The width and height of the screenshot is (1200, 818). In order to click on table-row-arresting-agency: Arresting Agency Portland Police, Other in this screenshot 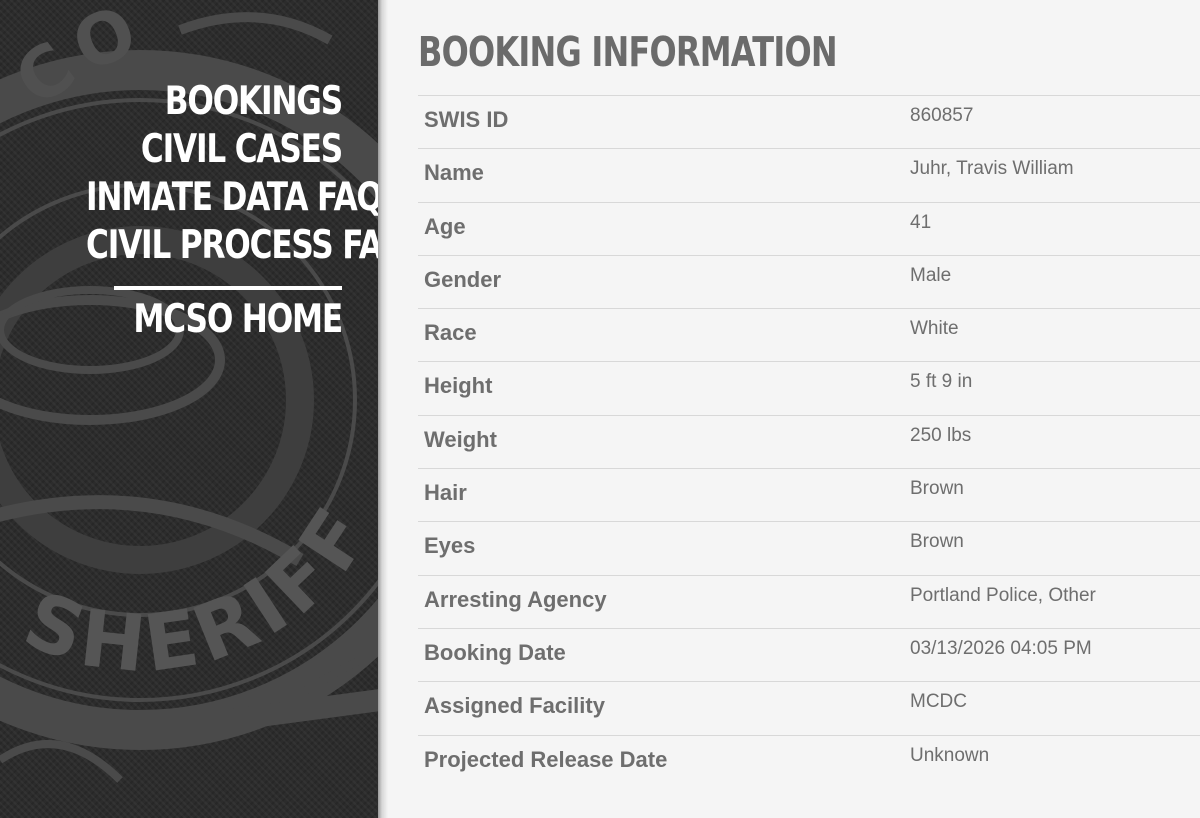, I will do `click(809, 601)`.